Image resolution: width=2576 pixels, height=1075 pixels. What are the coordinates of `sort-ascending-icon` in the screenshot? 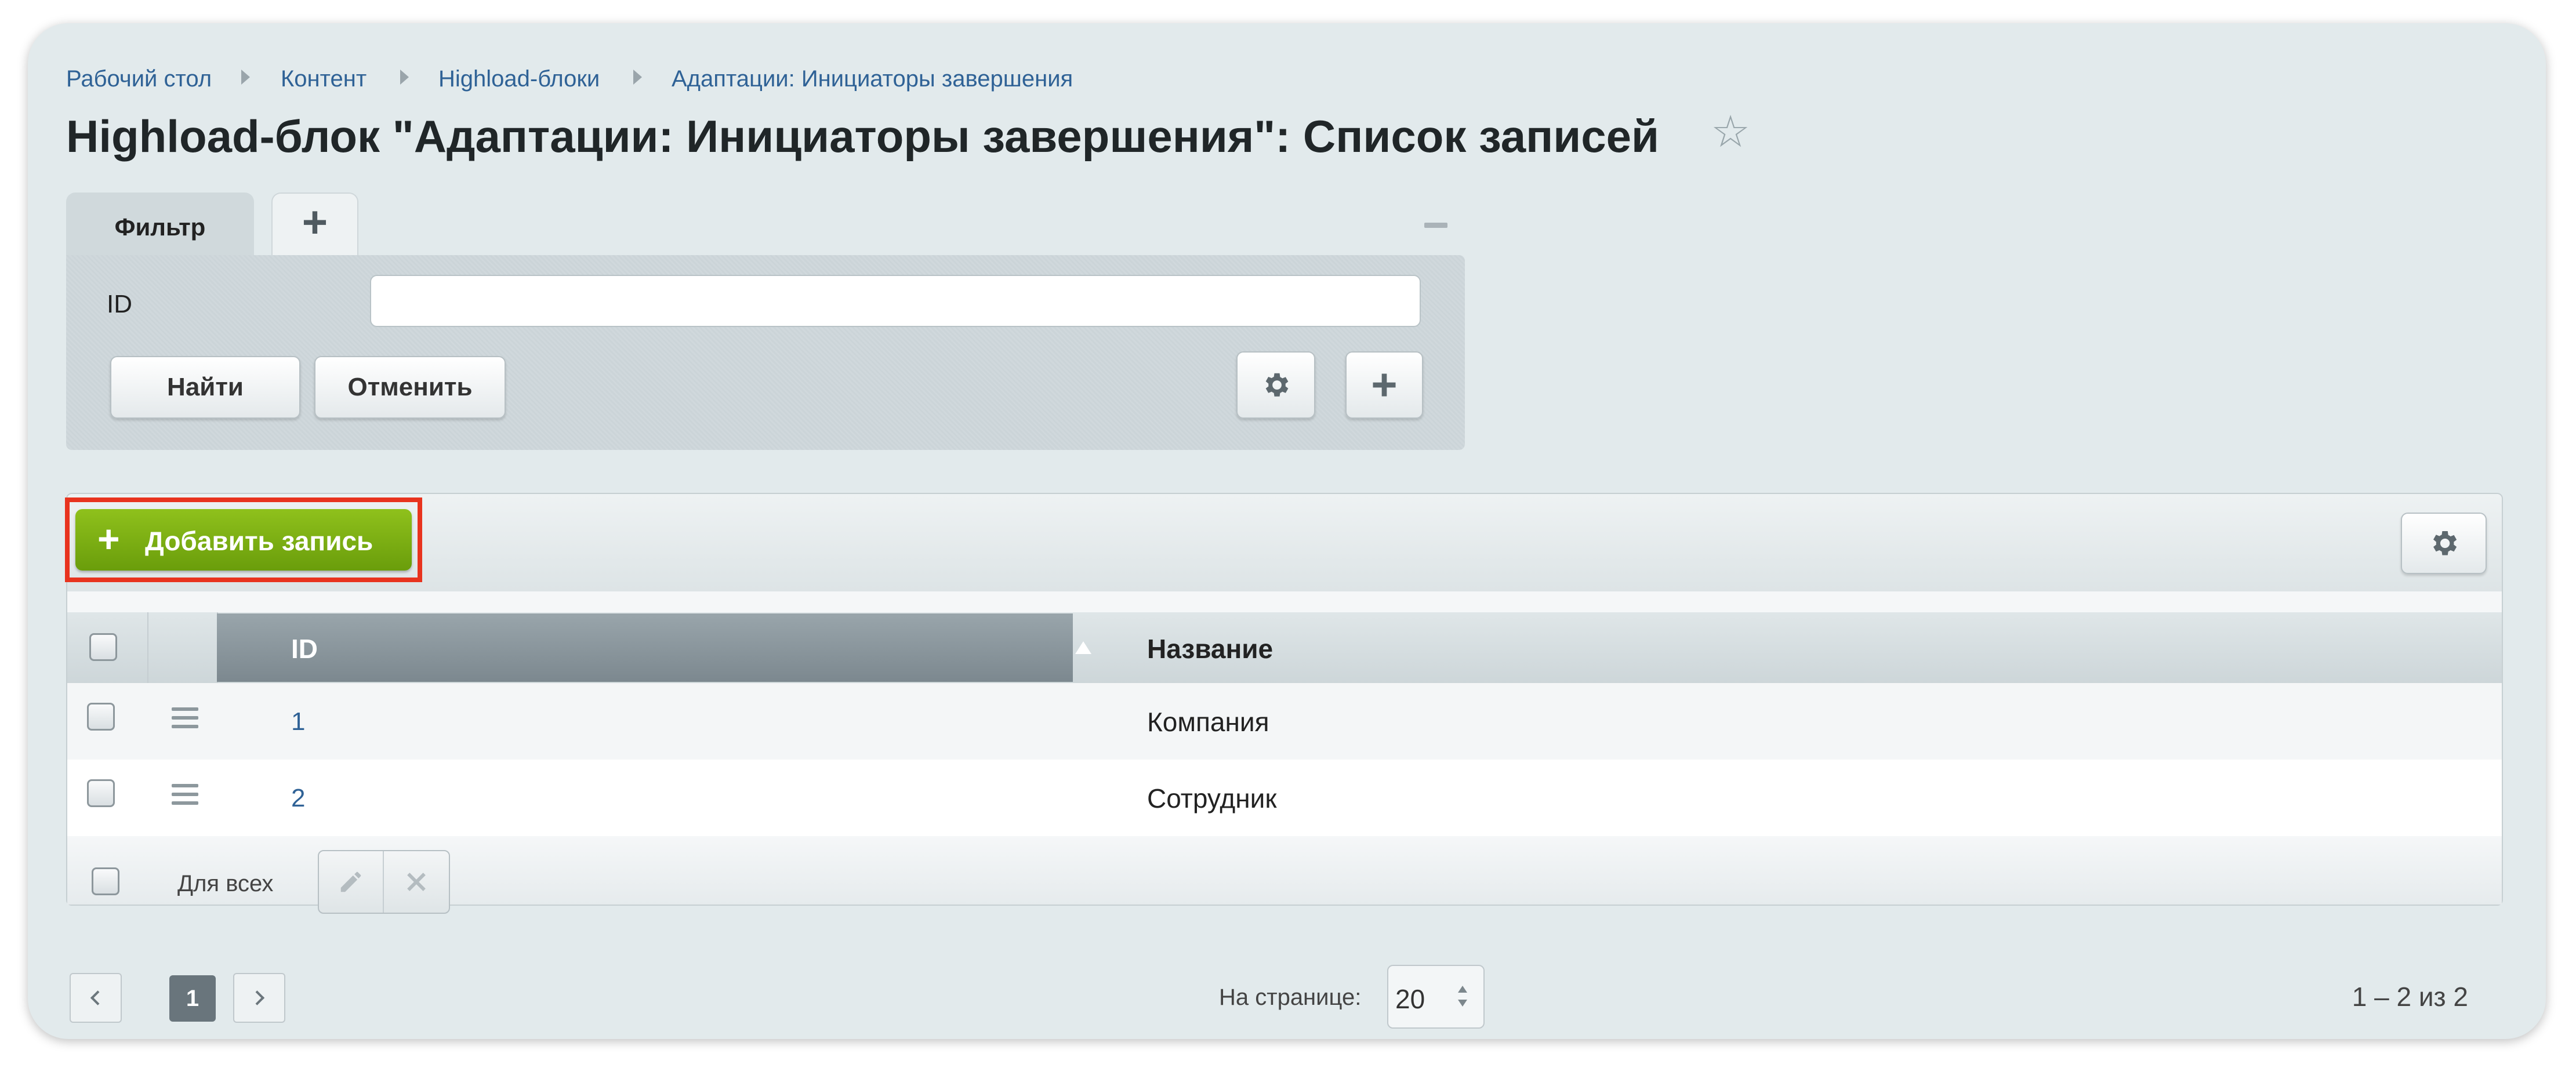 It's located at (1083, 648).